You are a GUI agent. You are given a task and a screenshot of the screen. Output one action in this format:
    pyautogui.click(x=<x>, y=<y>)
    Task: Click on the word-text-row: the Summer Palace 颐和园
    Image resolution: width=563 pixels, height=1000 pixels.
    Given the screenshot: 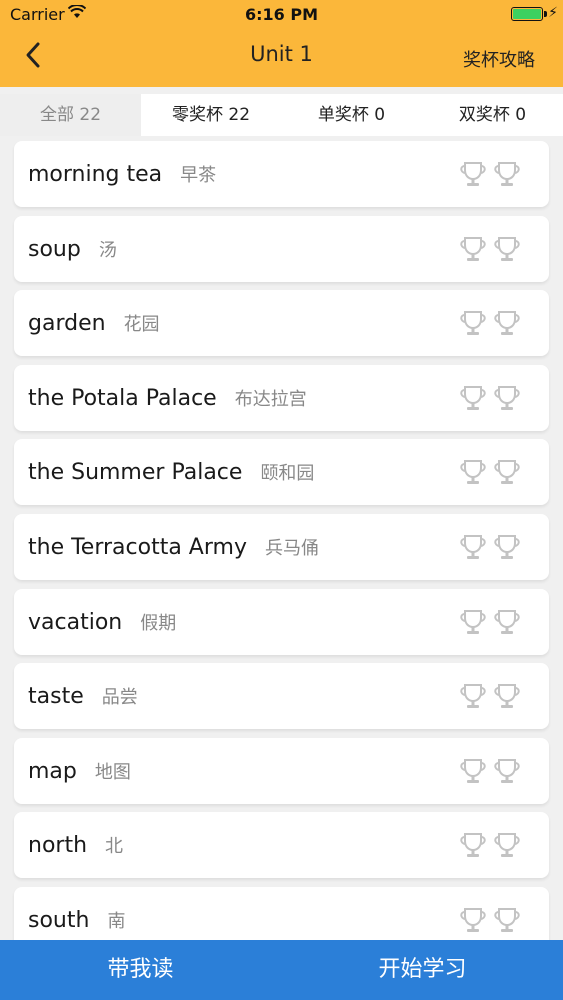 What is the action you would take?
    pyautogui.click(x=171, y=472)
    